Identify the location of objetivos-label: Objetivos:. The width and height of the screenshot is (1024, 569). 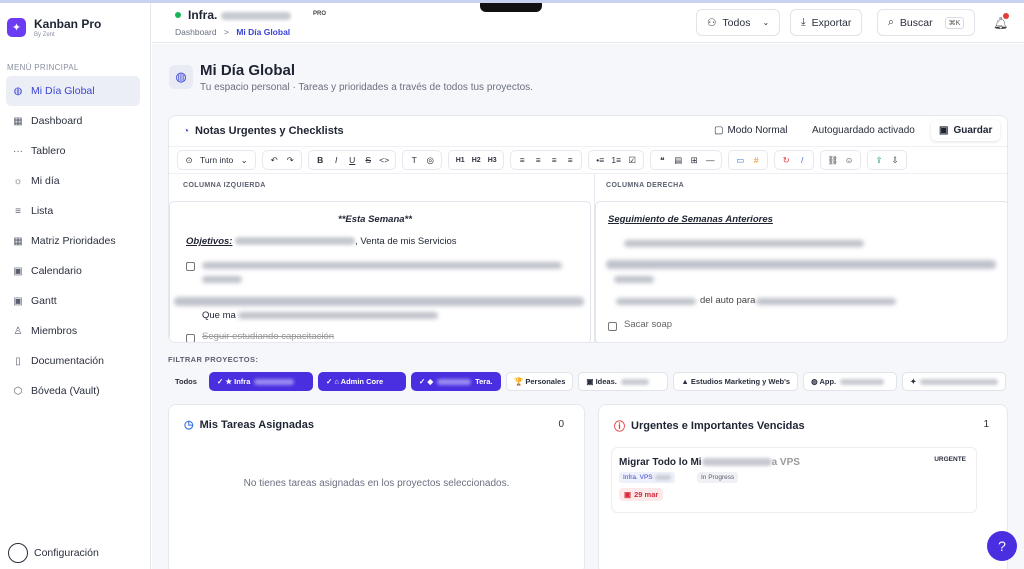
(209, 241).